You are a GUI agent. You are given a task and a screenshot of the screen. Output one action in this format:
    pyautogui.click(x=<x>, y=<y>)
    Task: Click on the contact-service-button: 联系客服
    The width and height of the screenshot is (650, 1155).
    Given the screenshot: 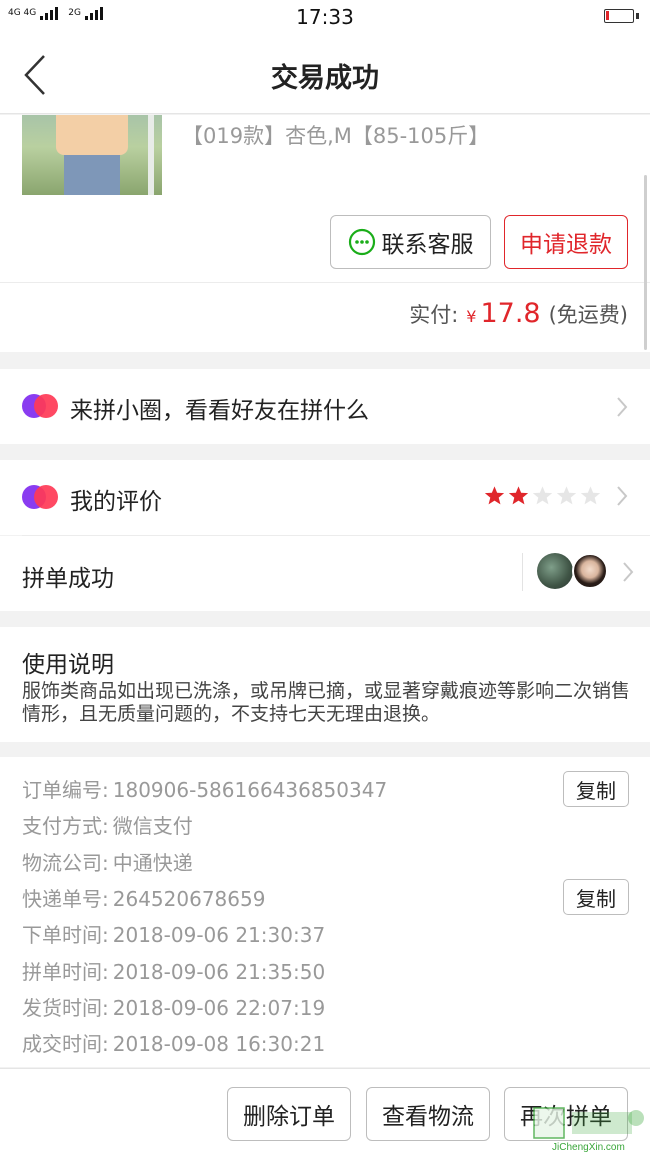 What is the action you would take?
    pyautogui.click(x=410, y=242)
    